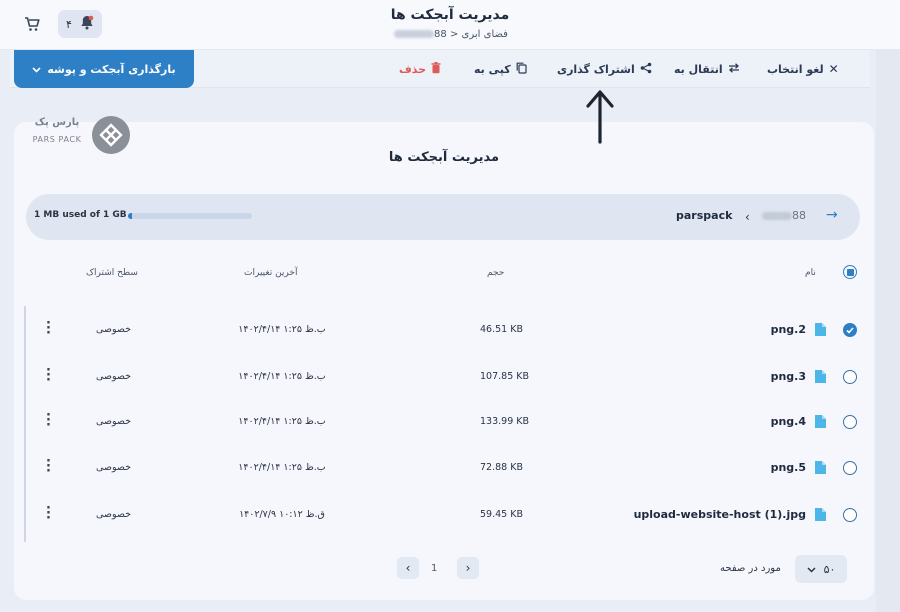 The width and height of the screenshot is (900, 612). I want to click on scroll-gutter, so click(888, 331).